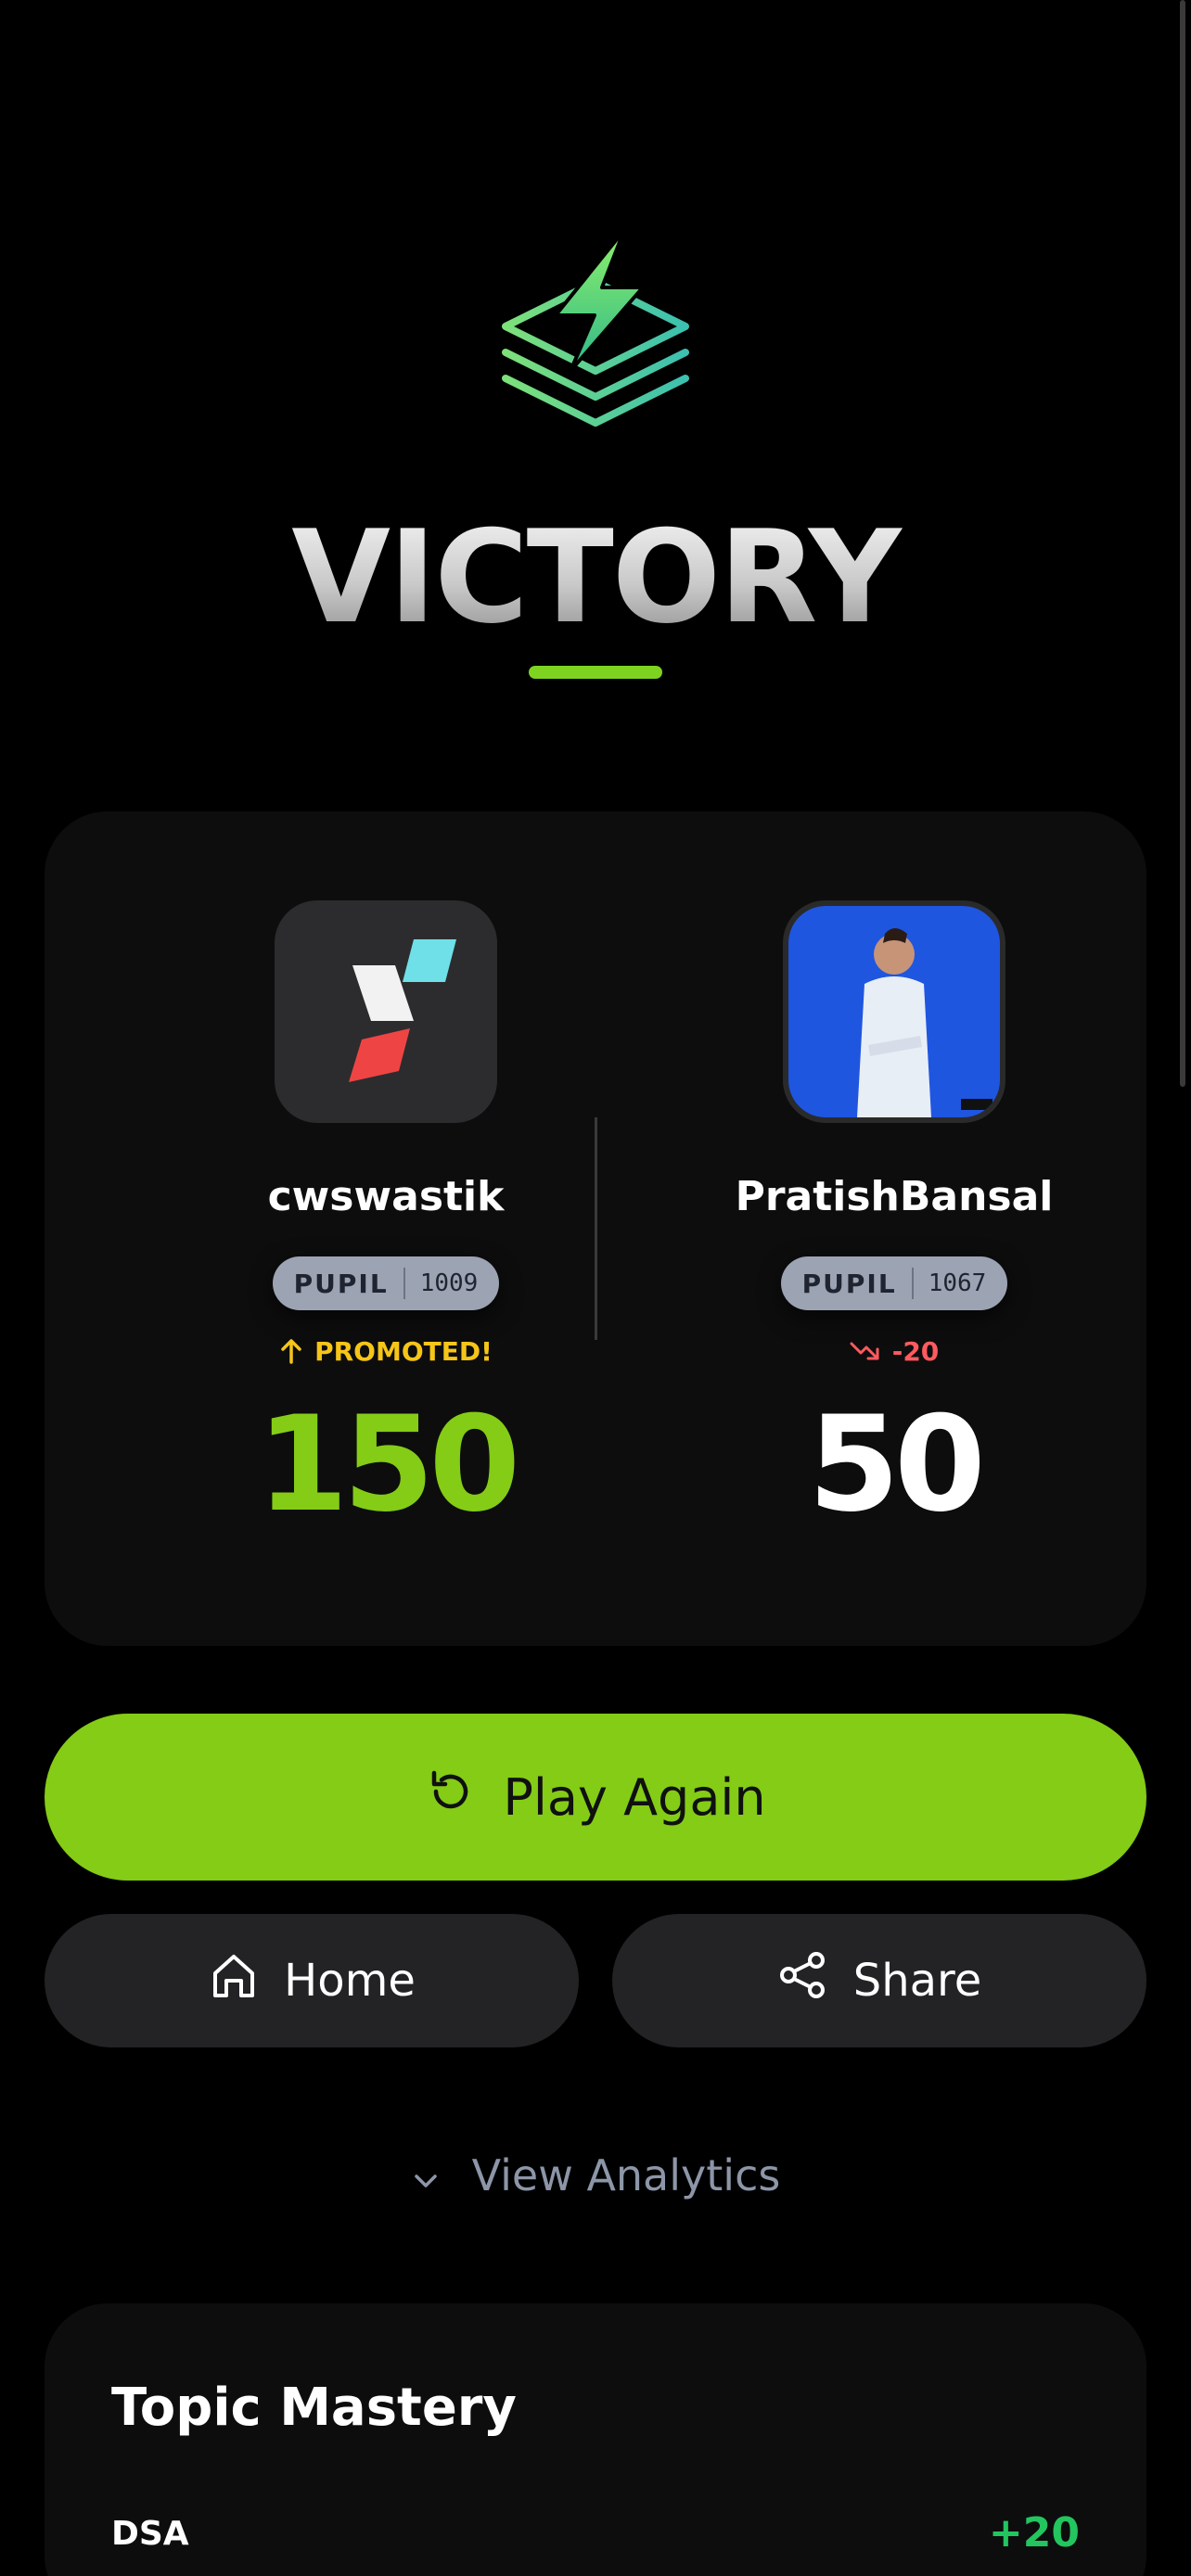 The width and height of the screenshot is (1191, 2576). Describe the element at coordinates (350, 1981) in the screenshot. I see `home-label: Home` at that location.